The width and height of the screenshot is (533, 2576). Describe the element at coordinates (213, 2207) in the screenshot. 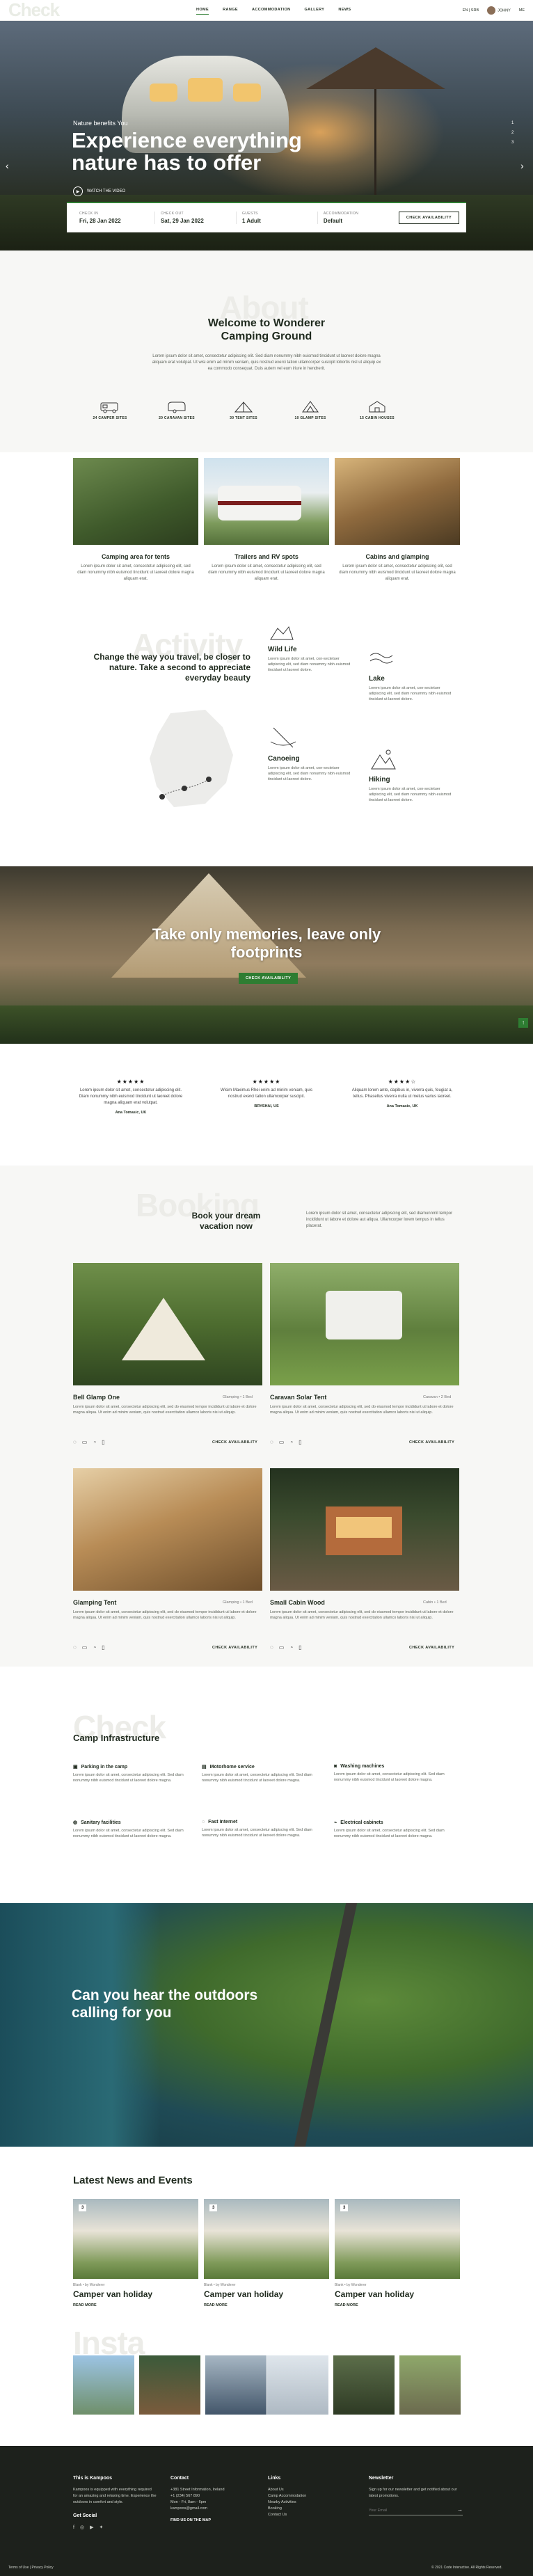

I see `news-2-date-badge: 3` at that location.